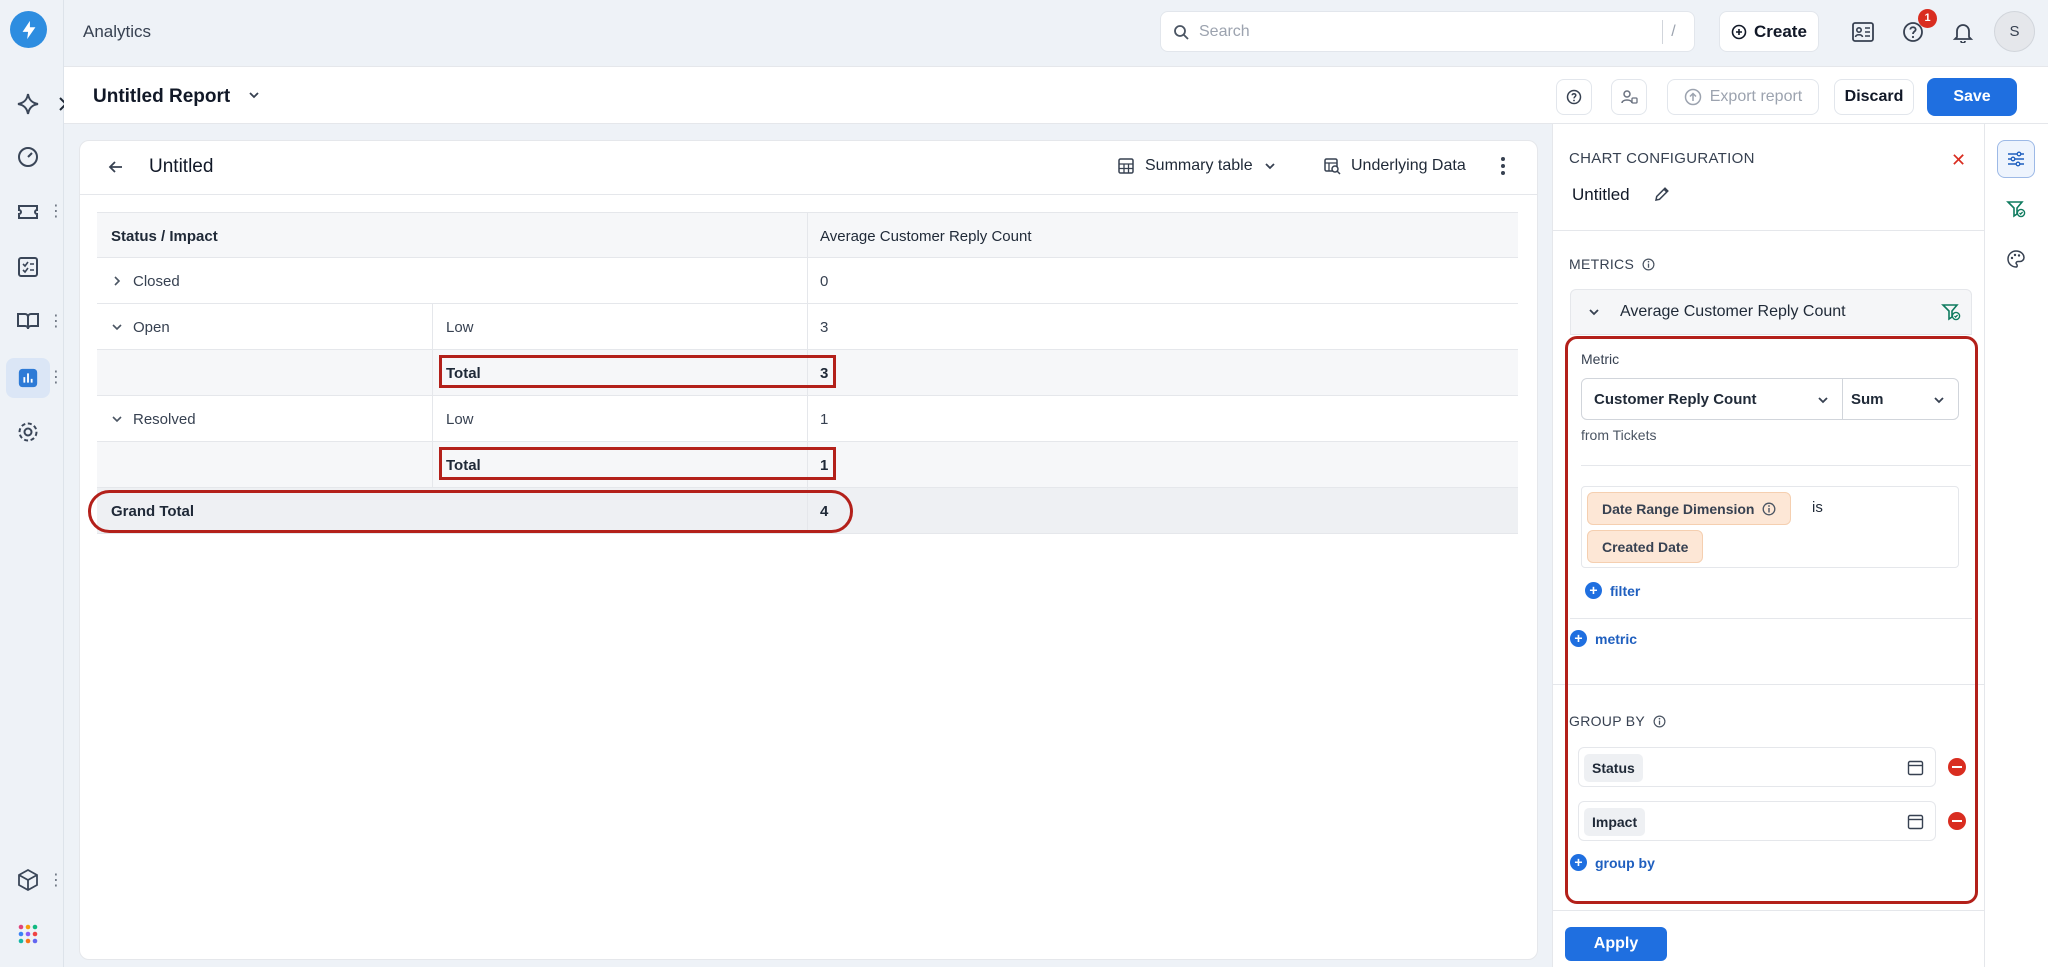  I want to click on analytics-chart-icon, so click(28, 378).